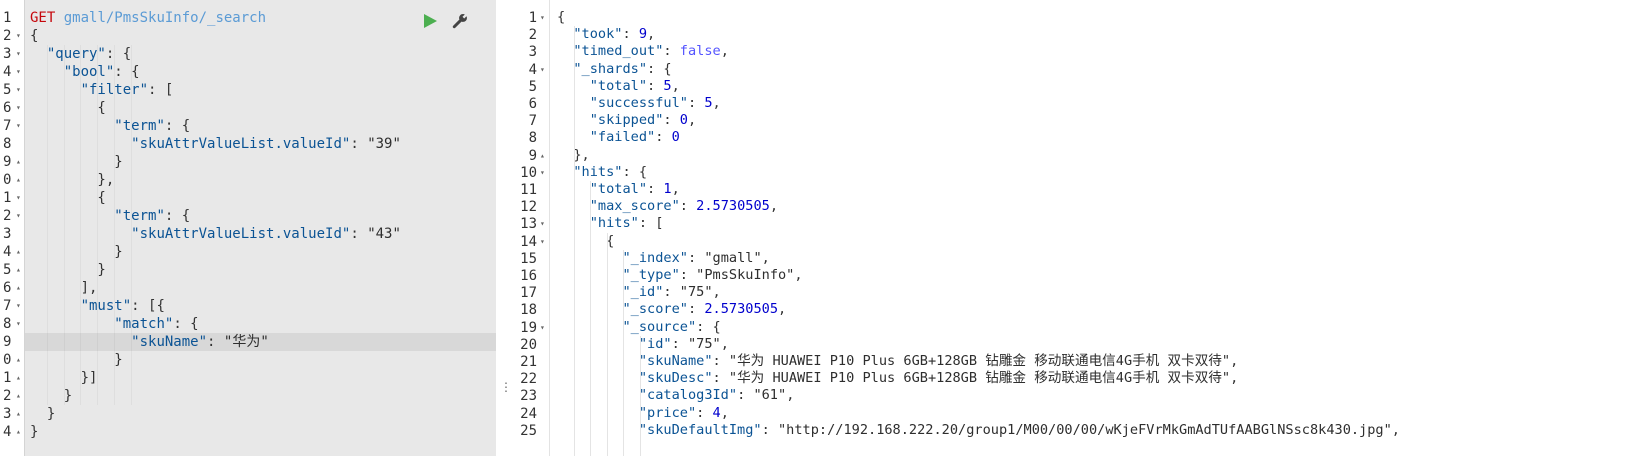 The image size is (1645, 456). Describe the element at coordinates (643, 120) in the screenshot. I see `response-line-text: "skipped": 0,` at that location.